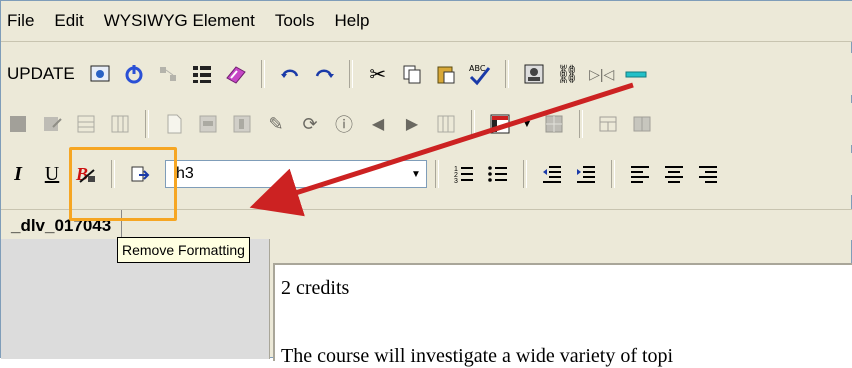 The height and width of the screenshot is (368, 852). I want to click on paste-icon, so click(446, 74).